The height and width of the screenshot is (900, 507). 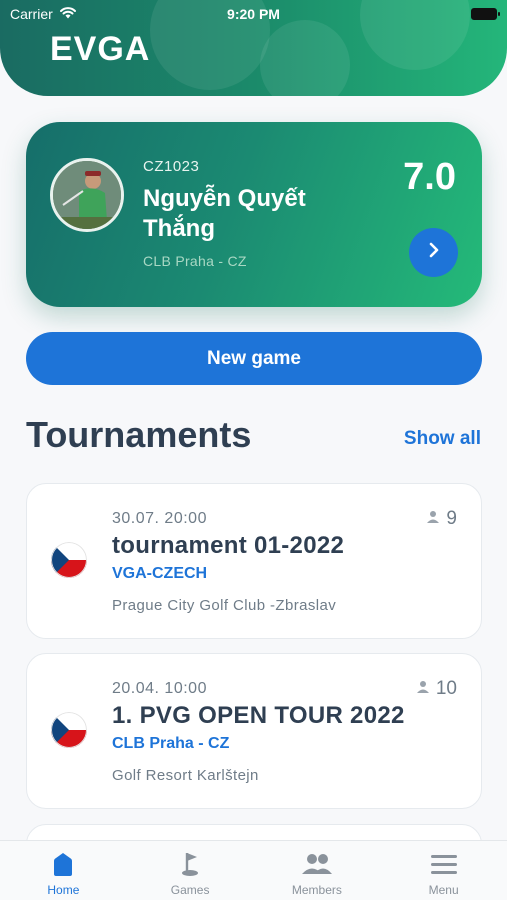 What do you see at coordinates (190, 890) in the screenshot?
I see `tab-label: Games` at bounding box center [190, 890].